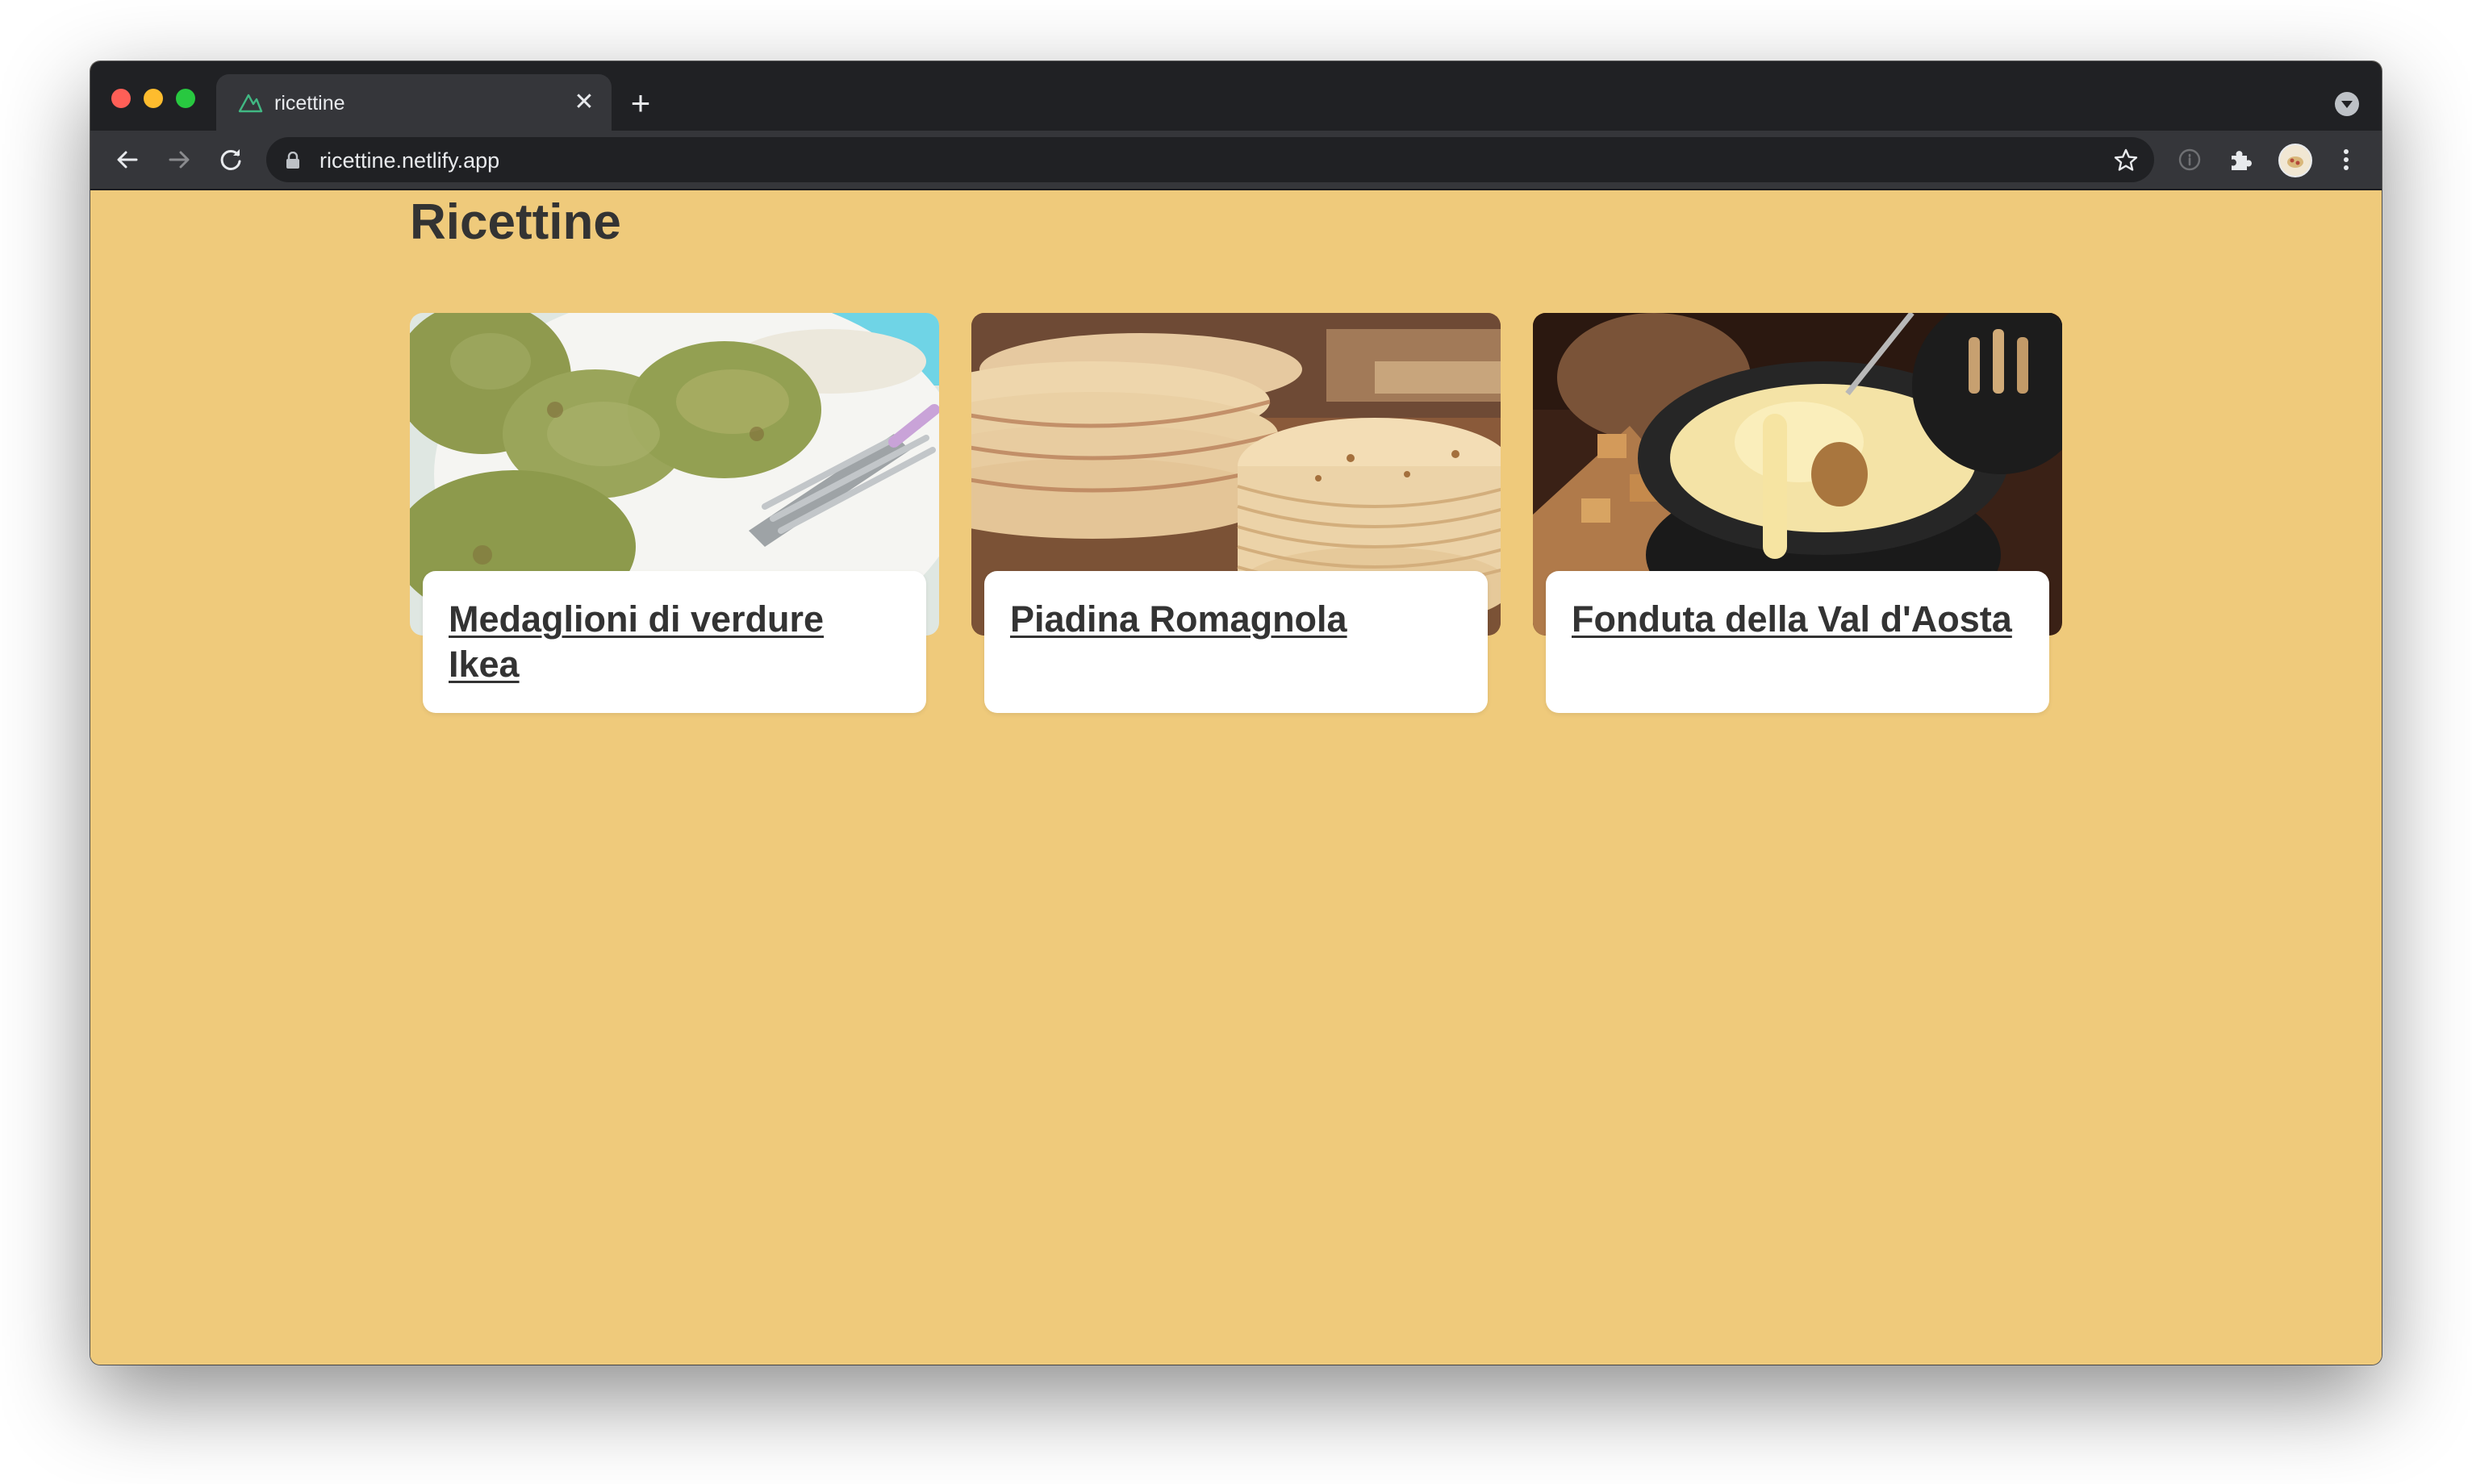  What do you see at coordinates (2347, 104) in the screenshot?
I see `tab-search-icon` at bounding box center [2347, 104].